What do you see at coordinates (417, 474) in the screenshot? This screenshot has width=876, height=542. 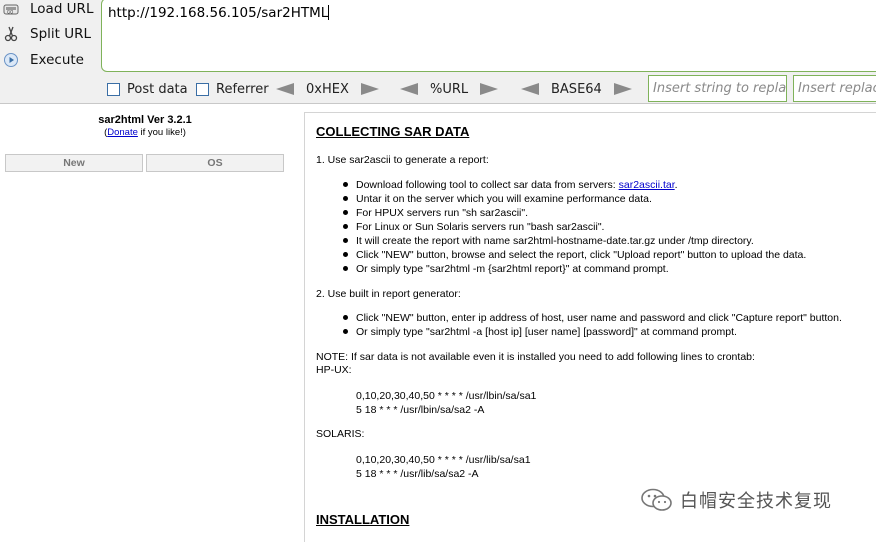 I see `solaris-cron-line: 5 18 * * * /usr/lib/sa/sa2 -A` at bounding box center [417, 474].